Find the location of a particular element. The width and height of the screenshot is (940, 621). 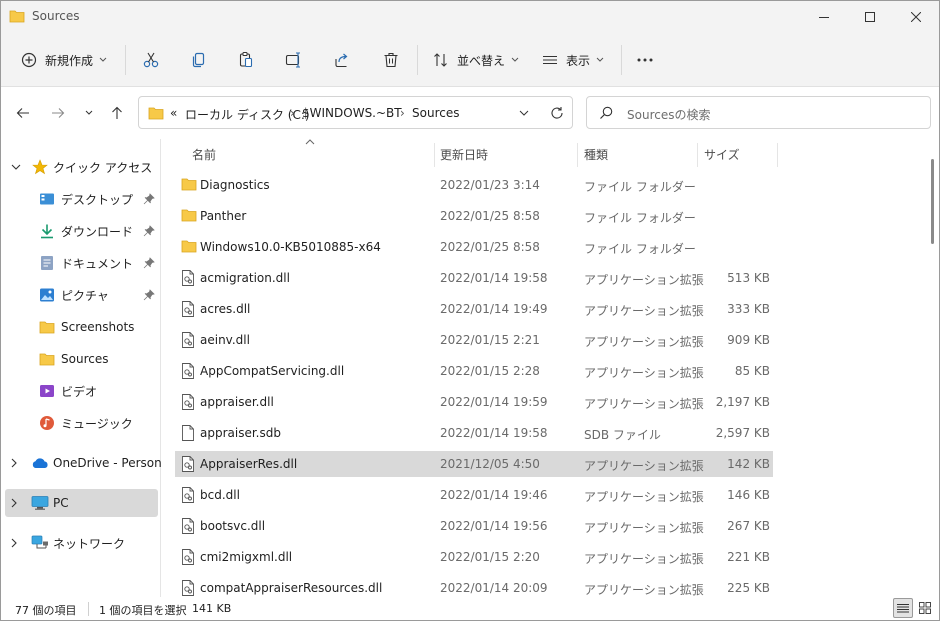

details-view-button is located at coordinates (903, 608).